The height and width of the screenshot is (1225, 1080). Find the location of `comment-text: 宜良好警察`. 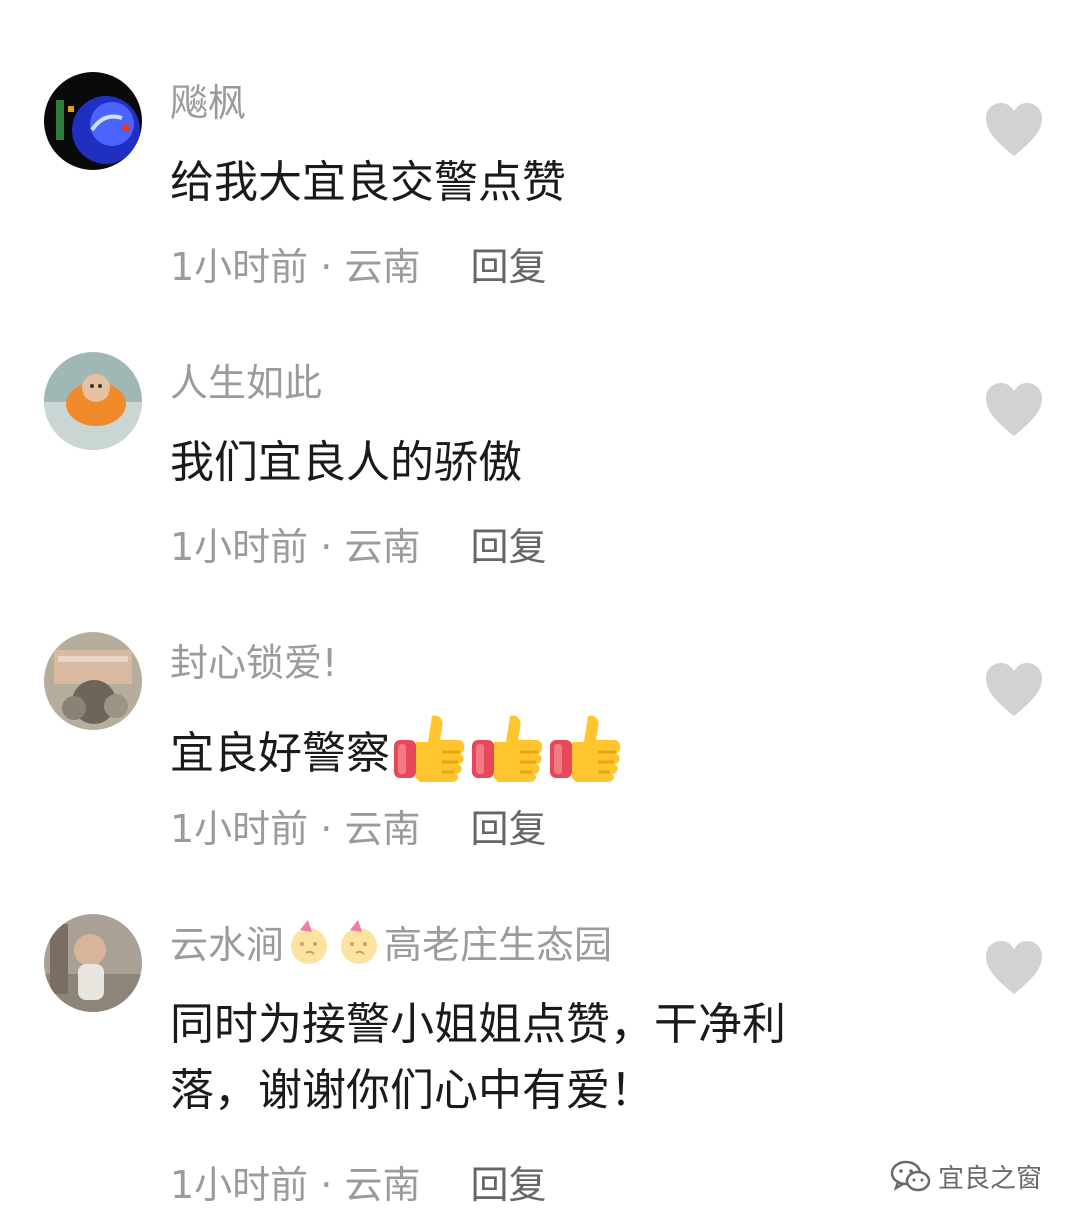

comment-text: 宜良好警察 is located at coordinates (397, 748).